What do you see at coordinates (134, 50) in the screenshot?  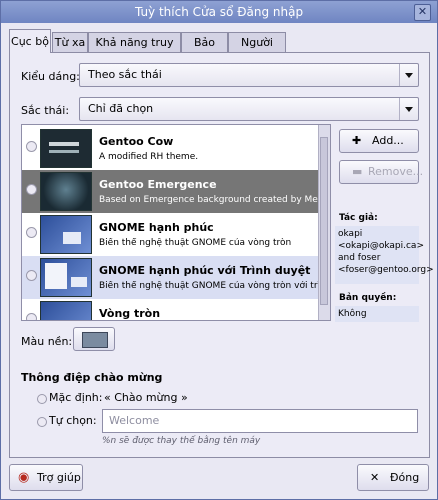 I see `tab-accessibility: Khả năng truy cập` at bounding box center [134, 50].